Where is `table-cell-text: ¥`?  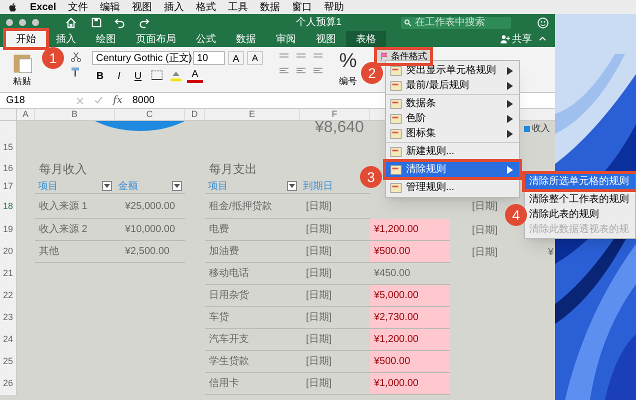 table-cell-text: ¥ is located at coordinates (550, 253).